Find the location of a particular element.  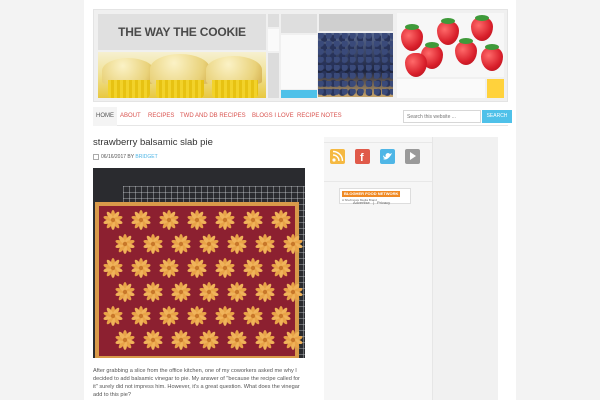

search-input is located at coordinates (442, 116).